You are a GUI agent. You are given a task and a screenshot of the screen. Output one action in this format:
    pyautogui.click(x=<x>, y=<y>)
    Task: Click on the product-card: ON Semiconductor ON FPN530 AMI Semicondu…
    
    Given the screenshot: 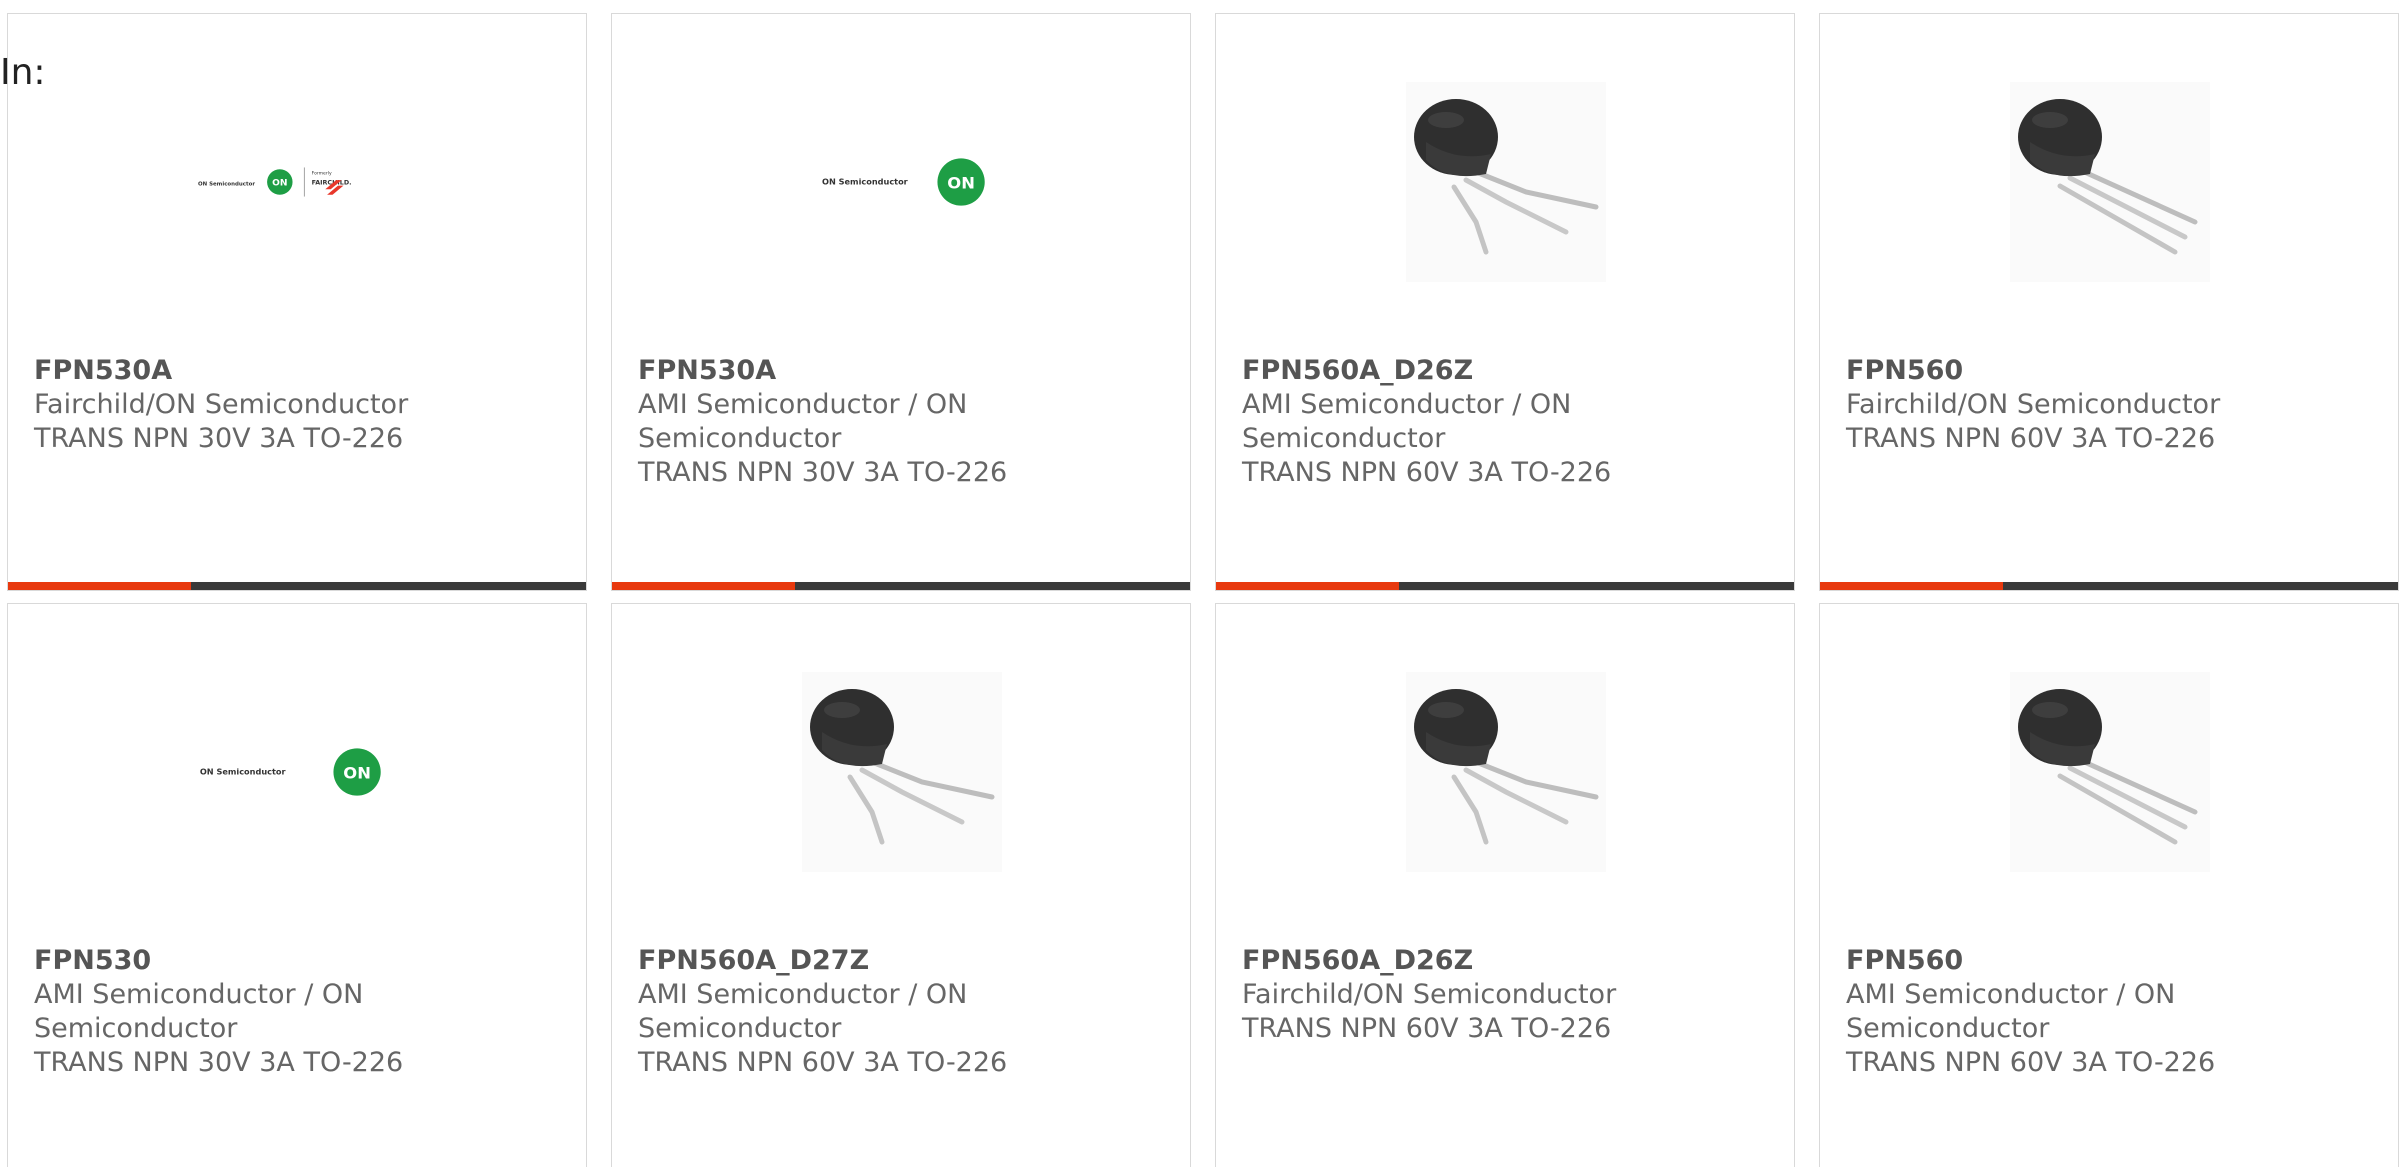 What is the action you would take?
    pyautogui.click(x=297, y=885)
    